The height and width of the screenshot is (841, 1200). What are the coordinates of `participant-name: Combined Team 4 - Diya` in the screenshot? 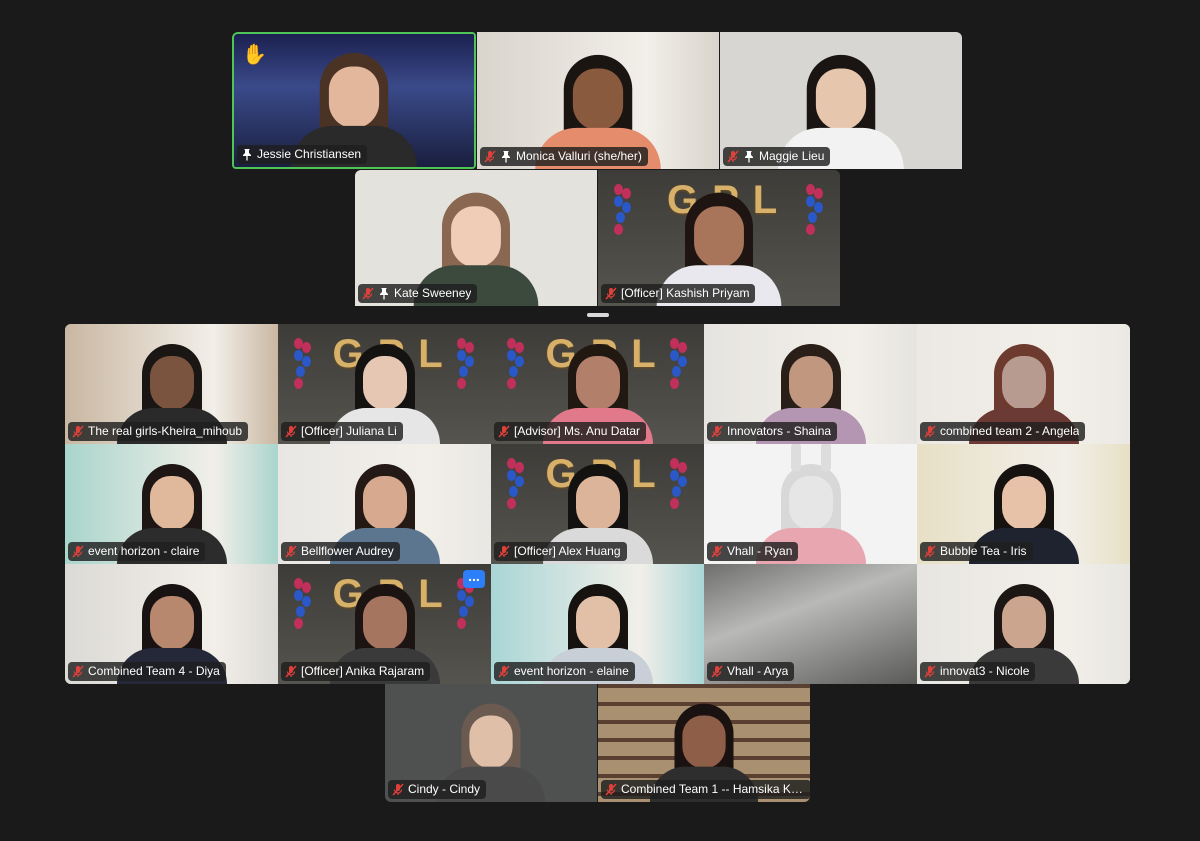 It's located at (154, 671).